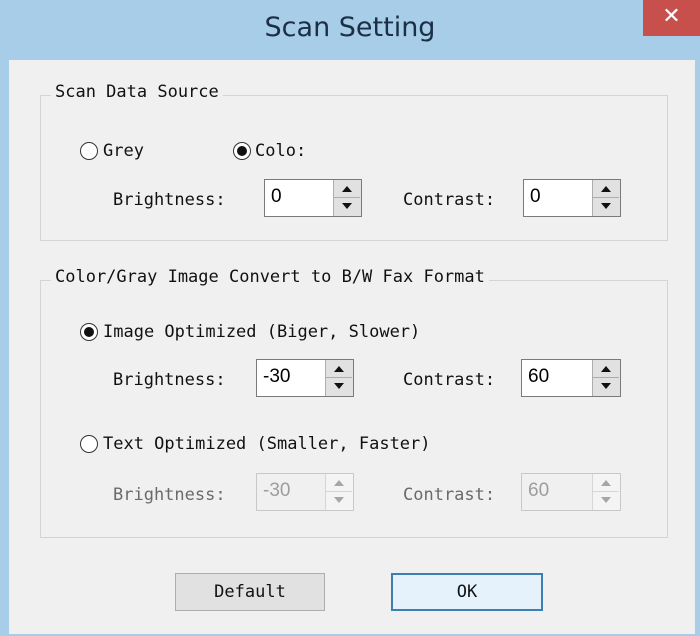 The height and width of the screenshot is (636, 700). I want to click on dialog-title: Scan Setting, so click(350, 27).